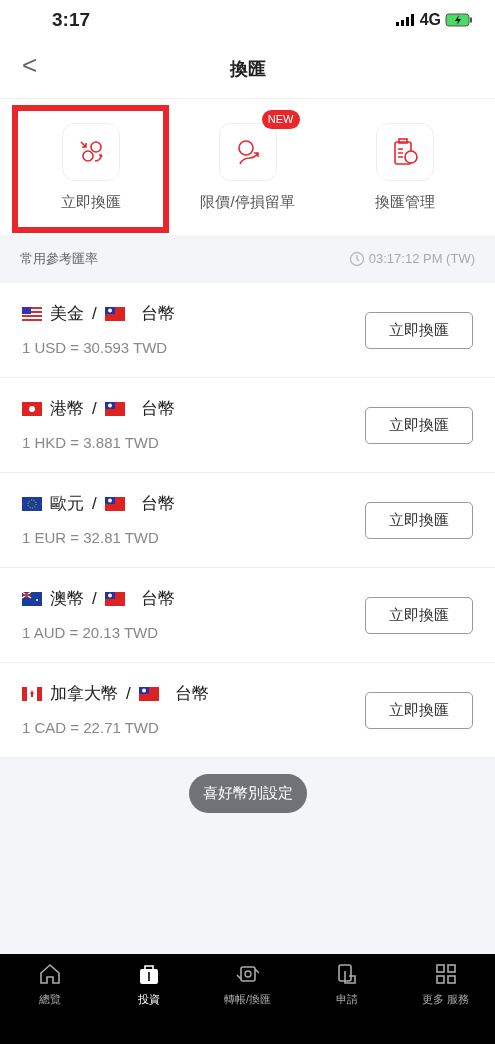 The image size is (495, 1044). I want to click on currency-settings-button: 喜好幣別設定, so click(247, 793).